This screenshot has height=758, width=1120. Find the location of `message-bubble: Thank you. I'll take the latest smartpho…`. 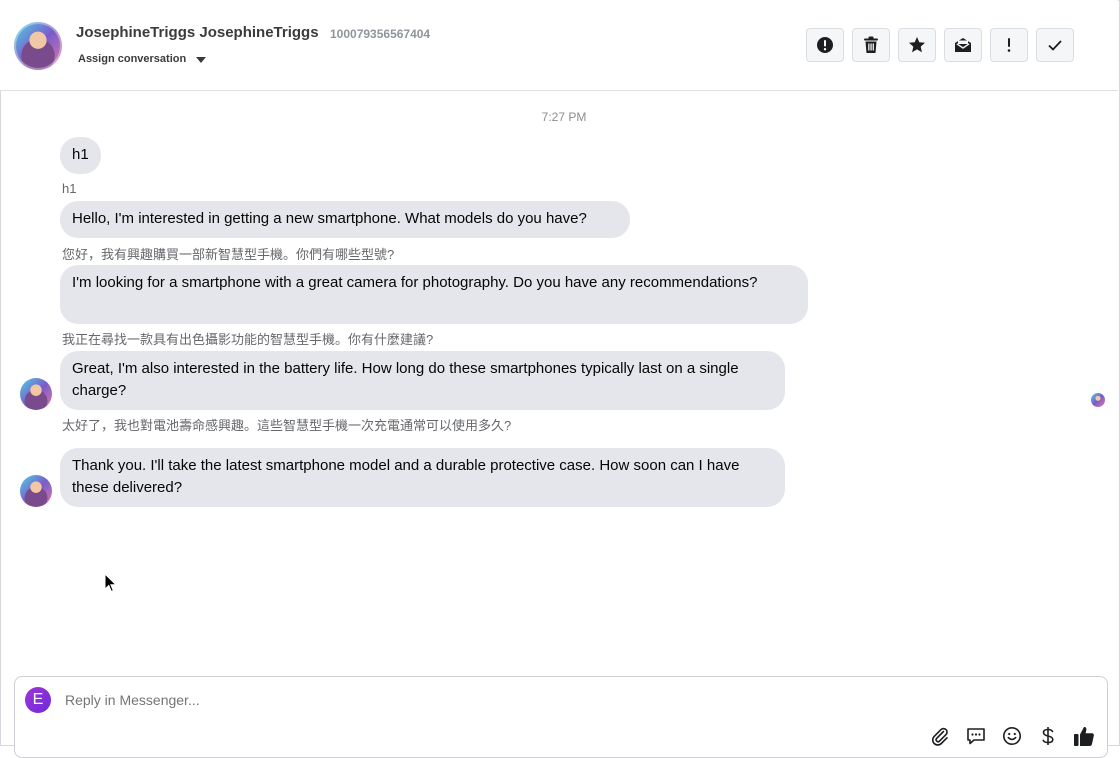

message-bubble: Thank you. I'll take the latest smartpho… is located at coordinates (422, 477).